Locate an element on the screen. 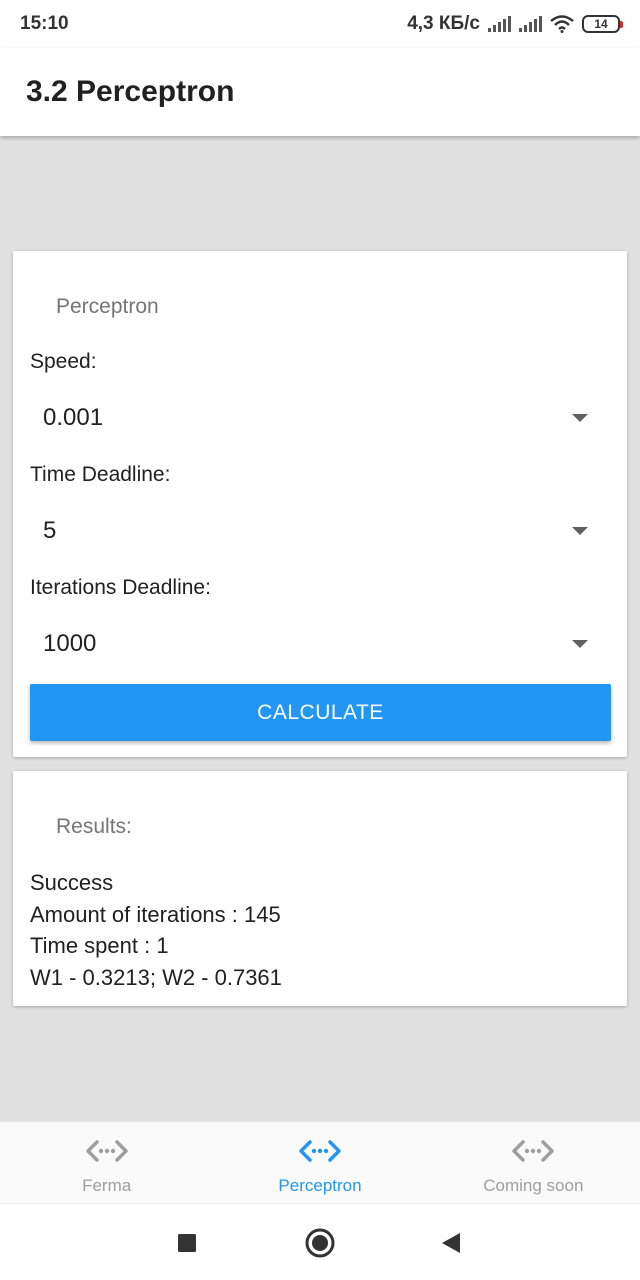  nav-label-perceptron: Perceptron is located at coordinates (320, 1185).